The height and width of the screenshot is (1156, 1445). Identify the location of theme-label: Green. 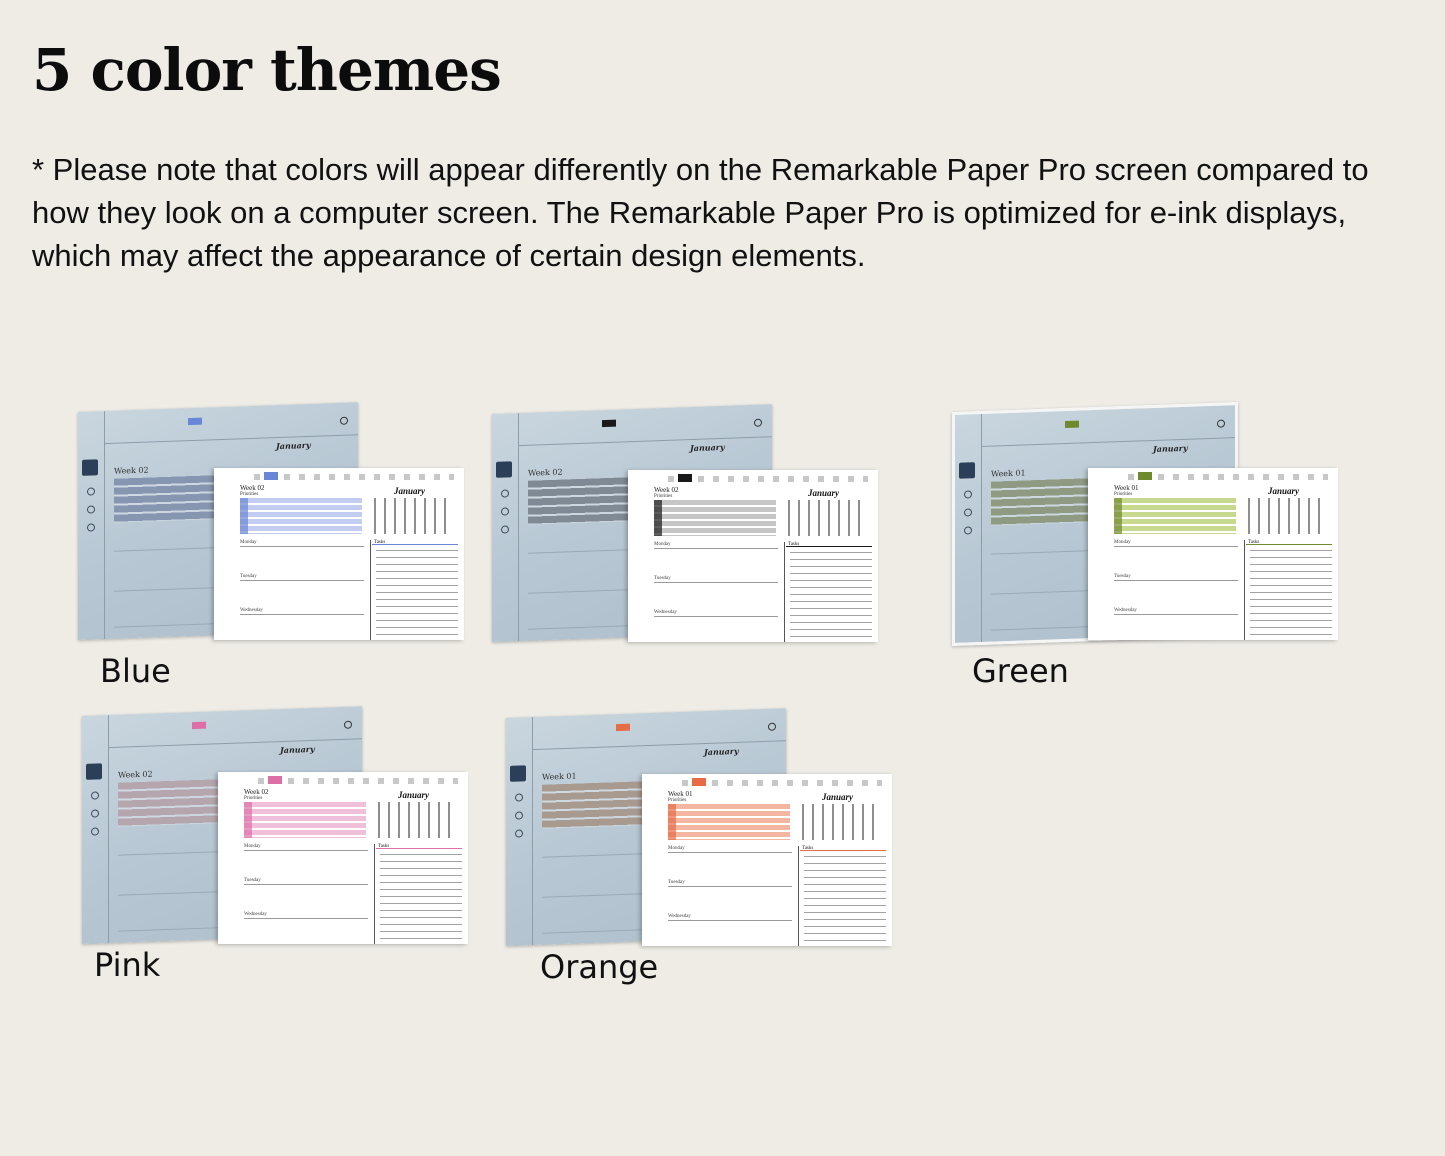
(1020, 671).